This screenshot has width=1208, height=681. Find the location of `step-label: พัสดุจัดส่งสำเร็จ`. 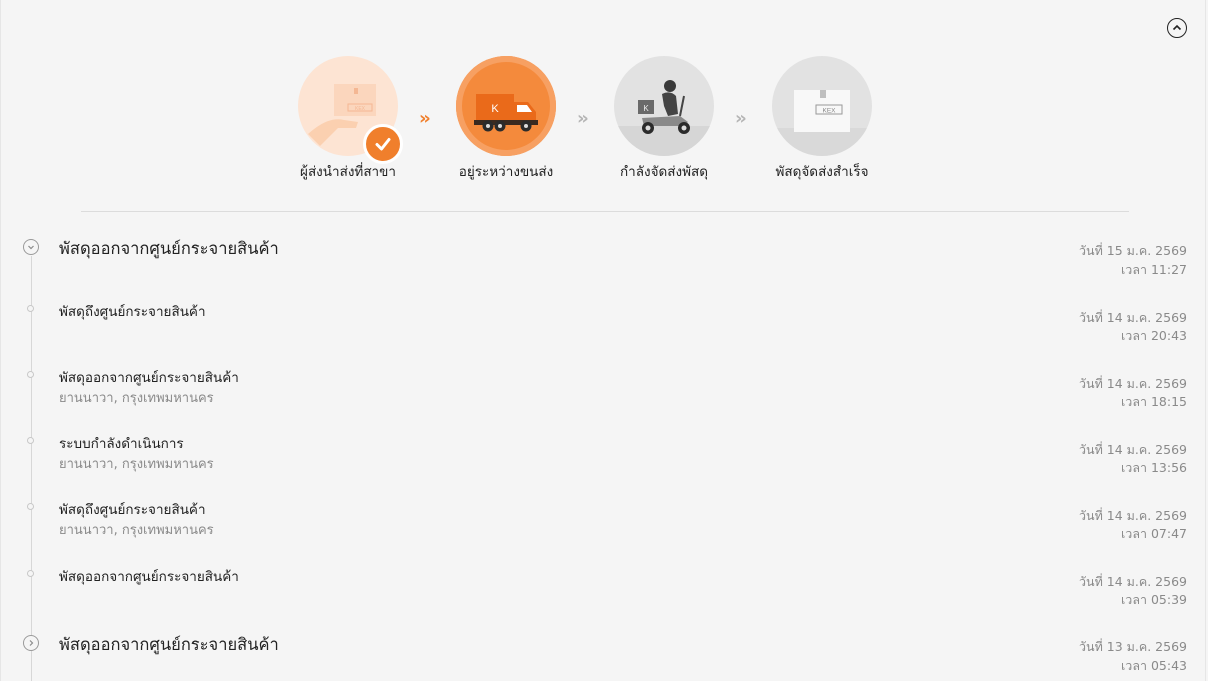

step-label: พัสดุจัดส่งสำเร็จ is located at coordinates (822, 172).